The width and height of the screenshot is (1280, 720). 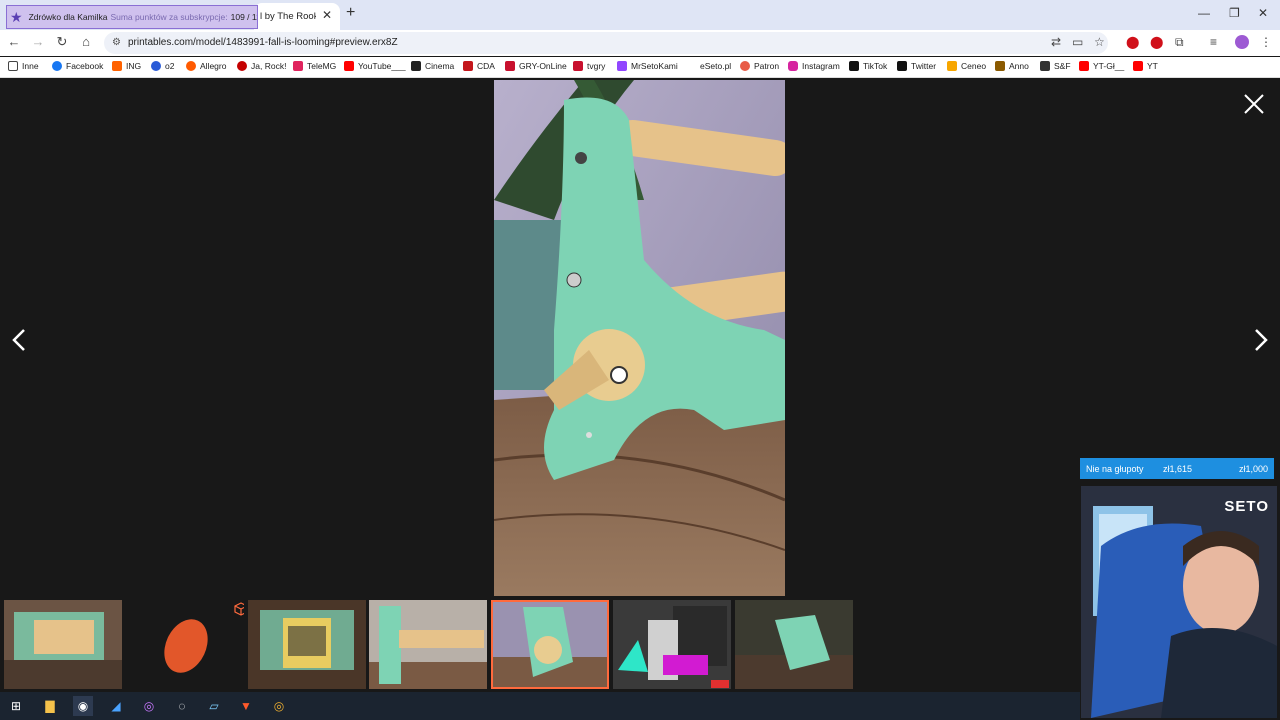 I want to click on eseto-icon, so click(x=691, y=66).